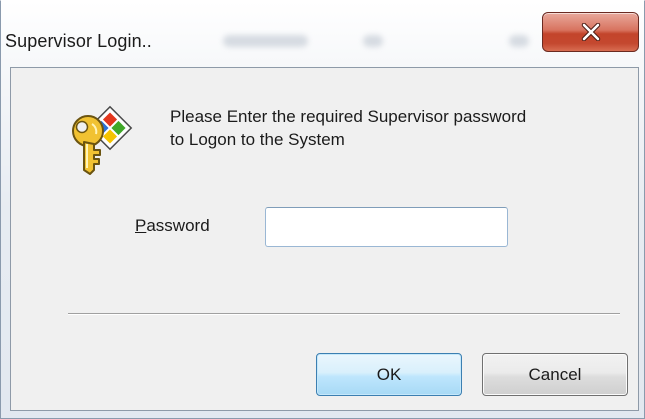 This screenshot has height=419, width=645. What do you see at coordinates (389, 374) in the screenshot?
I see `ok-button: OK` at bounding box center [389, 374].